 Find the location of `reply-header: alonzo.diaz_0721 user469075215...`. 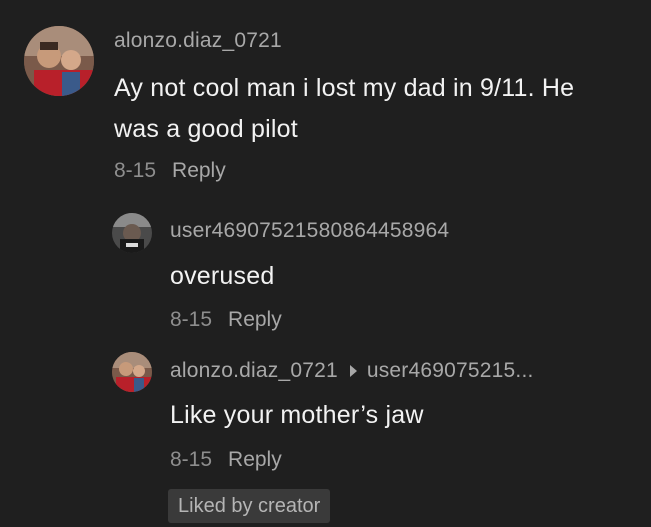

reply-header: alonzo.diaz_0721 user469075215... is located at coordinates (352, 371).